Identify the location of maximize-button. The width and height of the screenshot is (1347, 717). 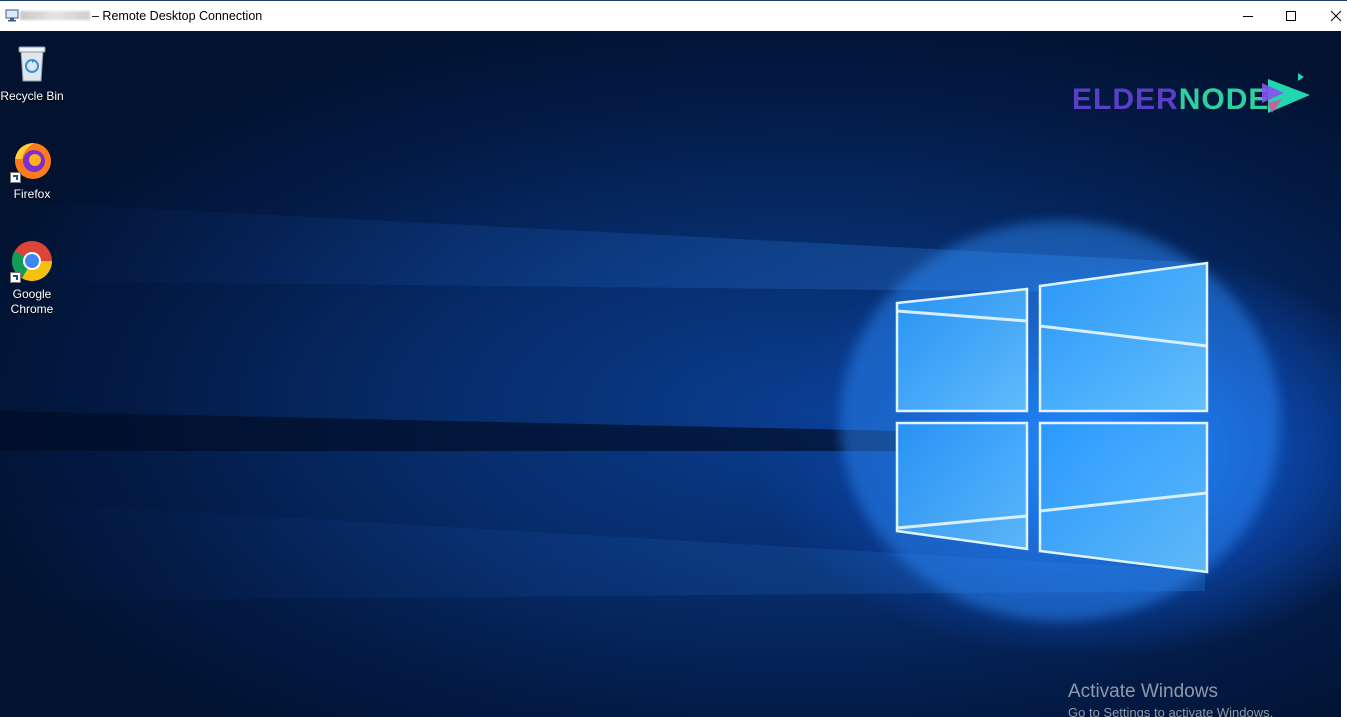
(1291, 16).